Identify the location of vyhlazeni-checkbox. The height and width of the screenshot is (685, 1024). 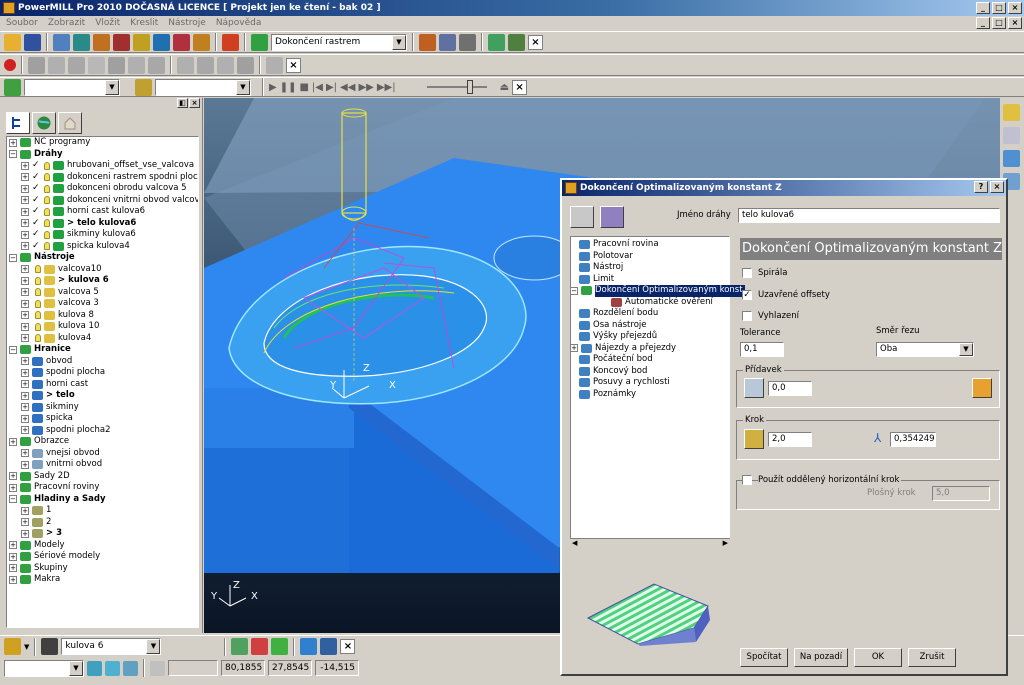
(747, 316).